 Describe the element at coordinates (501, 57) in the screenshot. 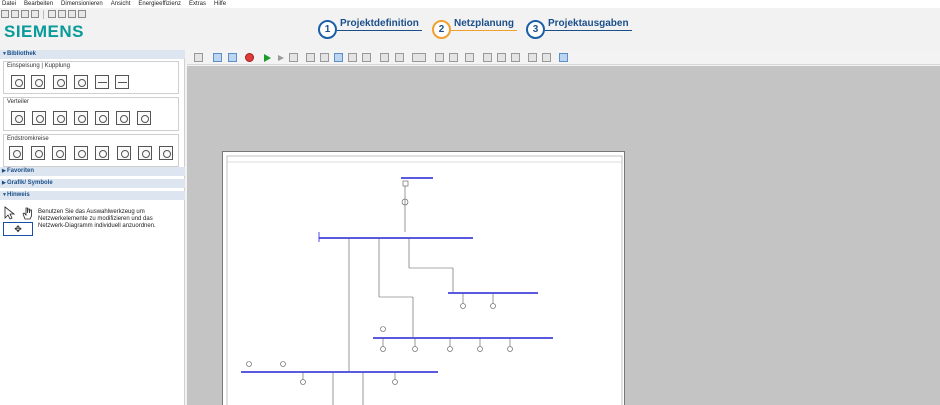

I see `view-b-icon` at that location.